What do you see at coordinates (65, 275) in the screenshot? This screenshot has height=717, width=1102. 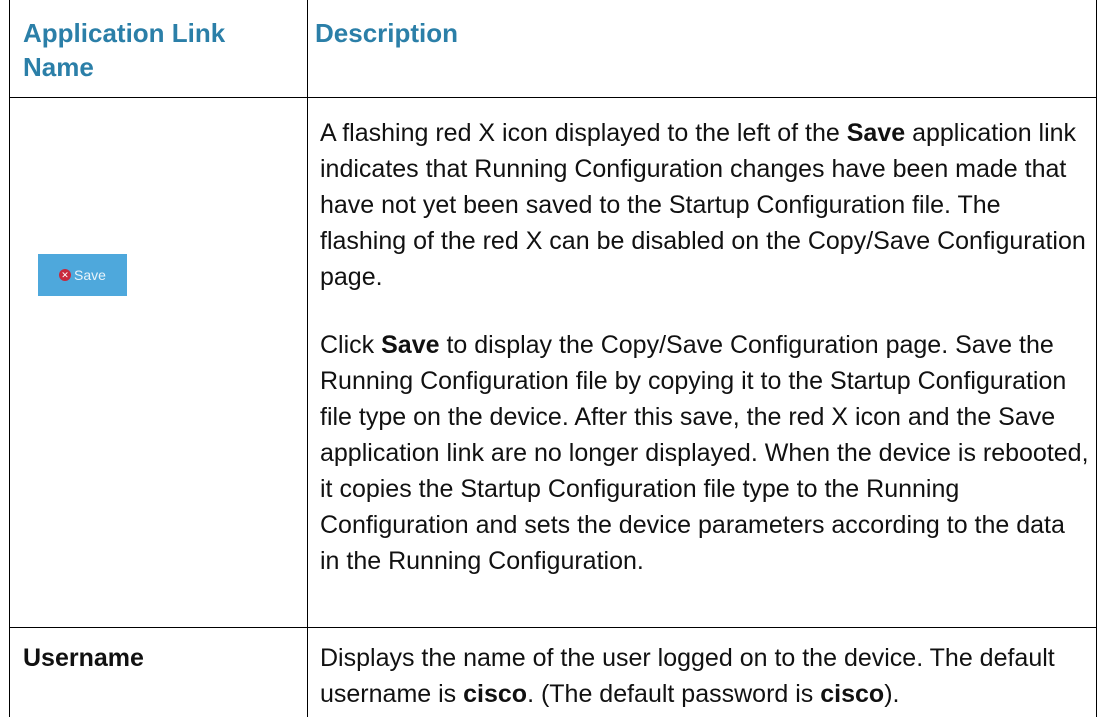 I see `red-x-icon: ✕` at bounding box center [65, 275].